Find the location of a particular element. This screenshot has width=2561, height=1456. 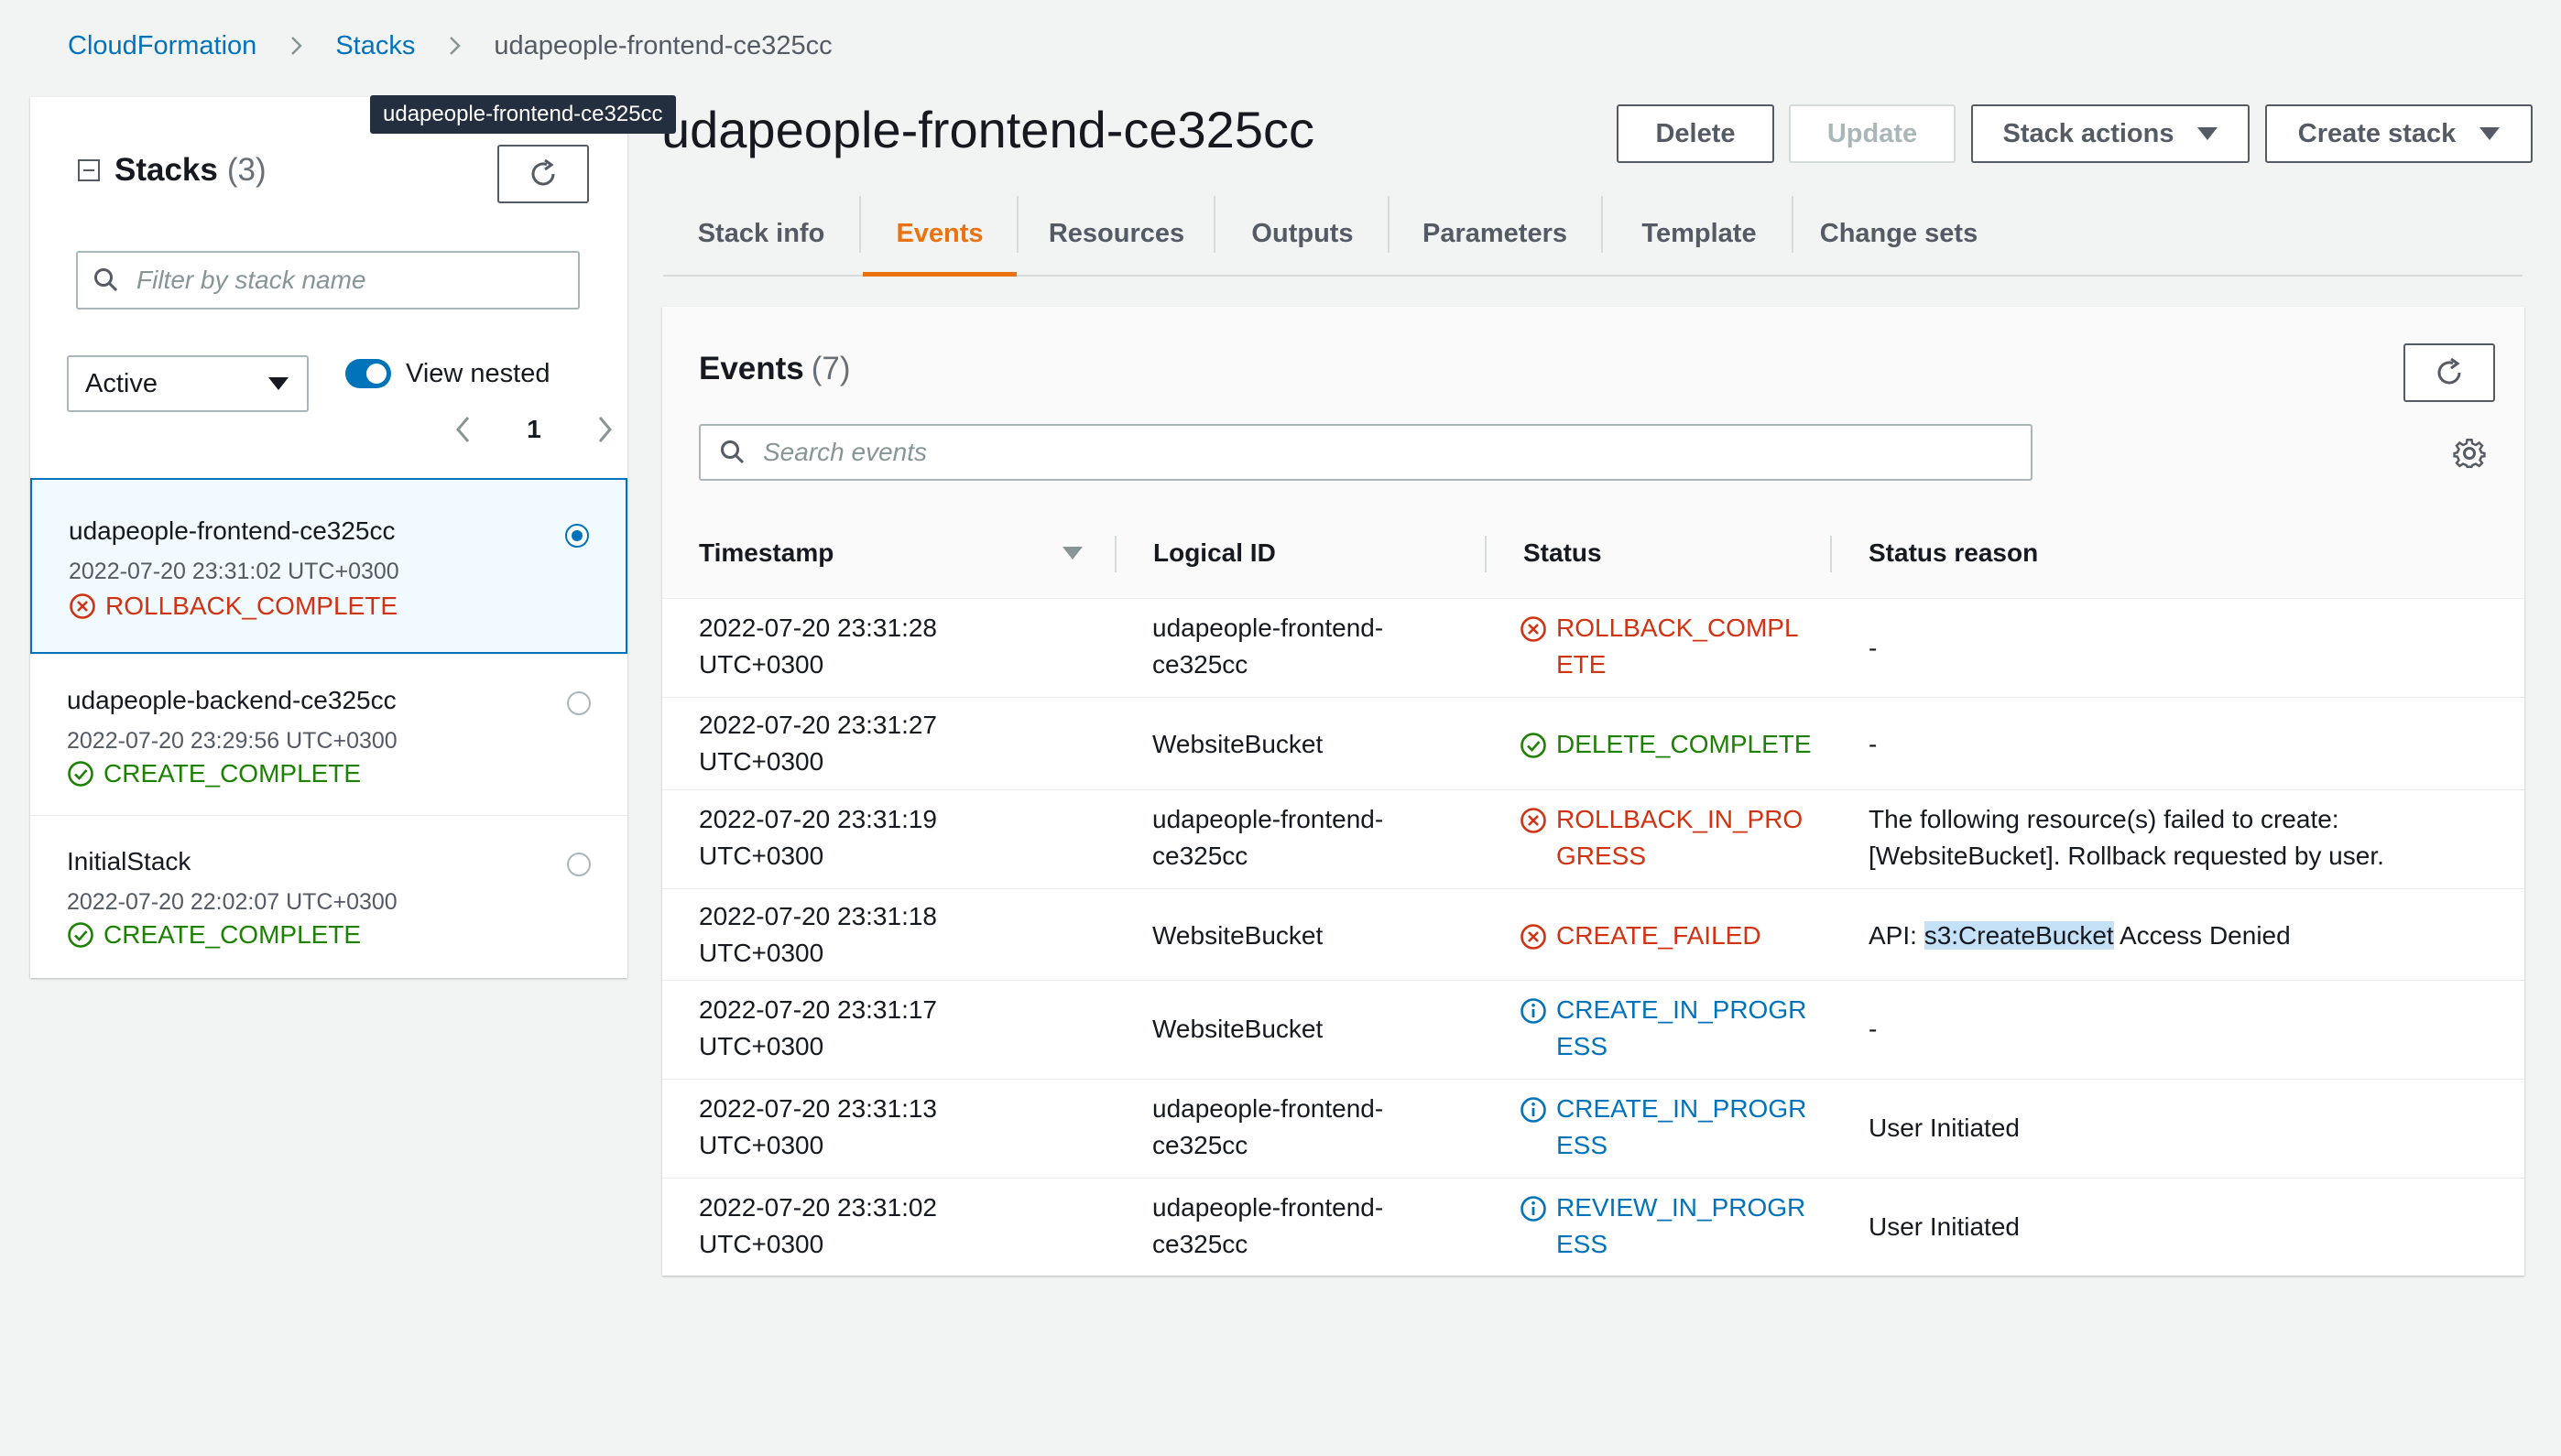

sort-desc-icon is located at coordinates (1073, 553).